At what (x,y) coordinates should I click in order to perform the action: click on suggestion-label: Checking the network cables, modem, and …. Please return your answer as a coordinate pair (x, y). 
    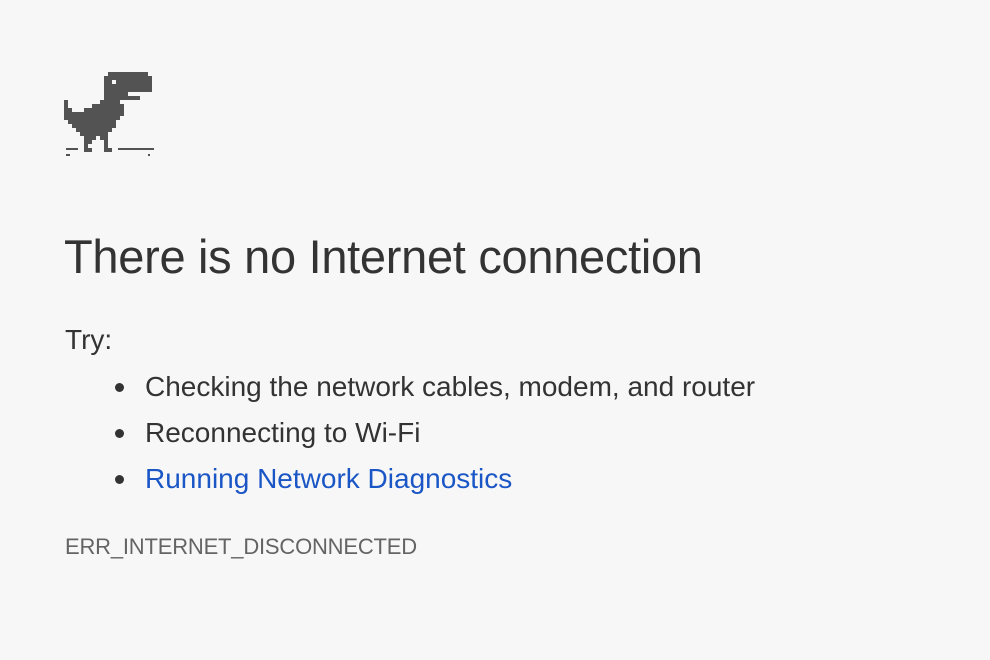
    Looking at the image, I should click on (450, 386).